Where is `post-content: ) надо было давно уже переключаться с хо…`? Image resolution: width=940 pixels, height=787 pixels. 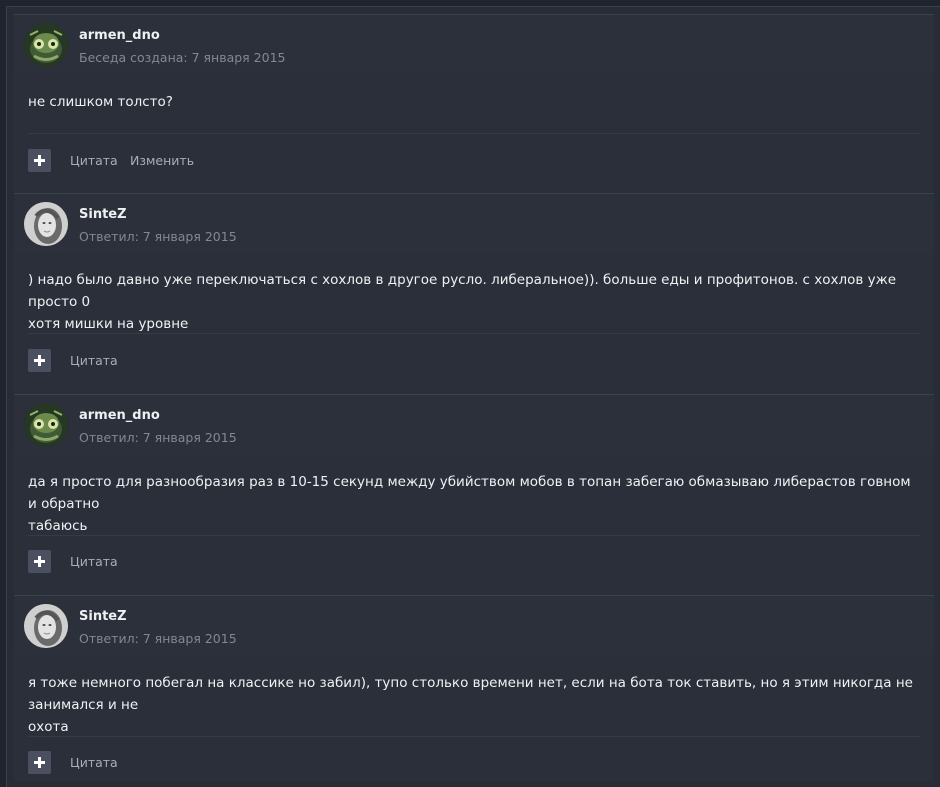
post-content: ) надо было давно уже переключаться с хо… is located at coordinates (471, 302).